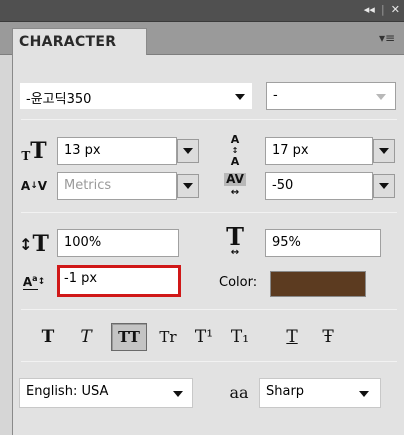  What do you see at coordinates (202, 38) in the screenshot?
I see `tab-row: CHARACTER ▾≡` at bounding box center [202, 38].